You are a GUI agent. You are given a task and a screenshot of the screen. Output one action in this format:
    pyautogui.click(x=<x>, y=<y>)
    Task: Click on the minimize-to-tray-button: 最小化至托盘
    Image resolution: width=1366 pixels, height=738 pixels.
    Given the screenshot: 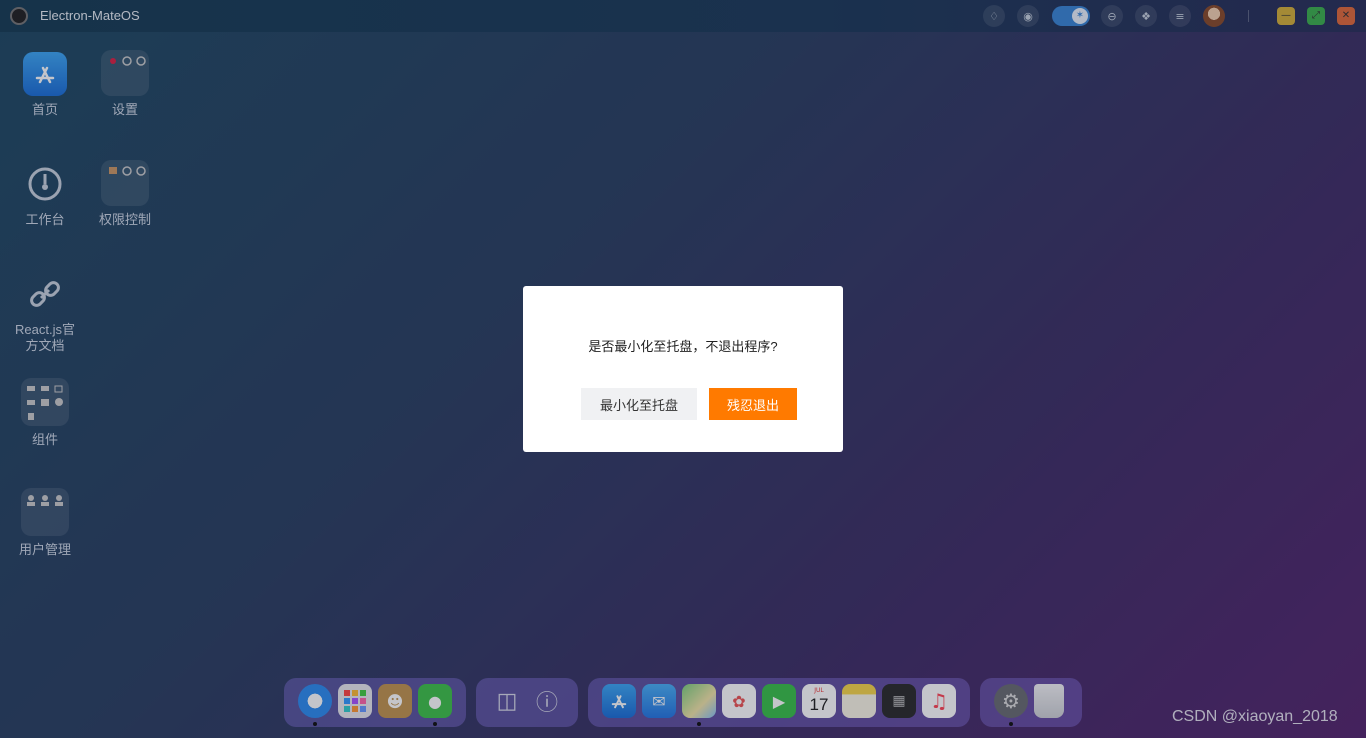 What is the action you would take?
    pyautogui.click(x=639, y=404)
    